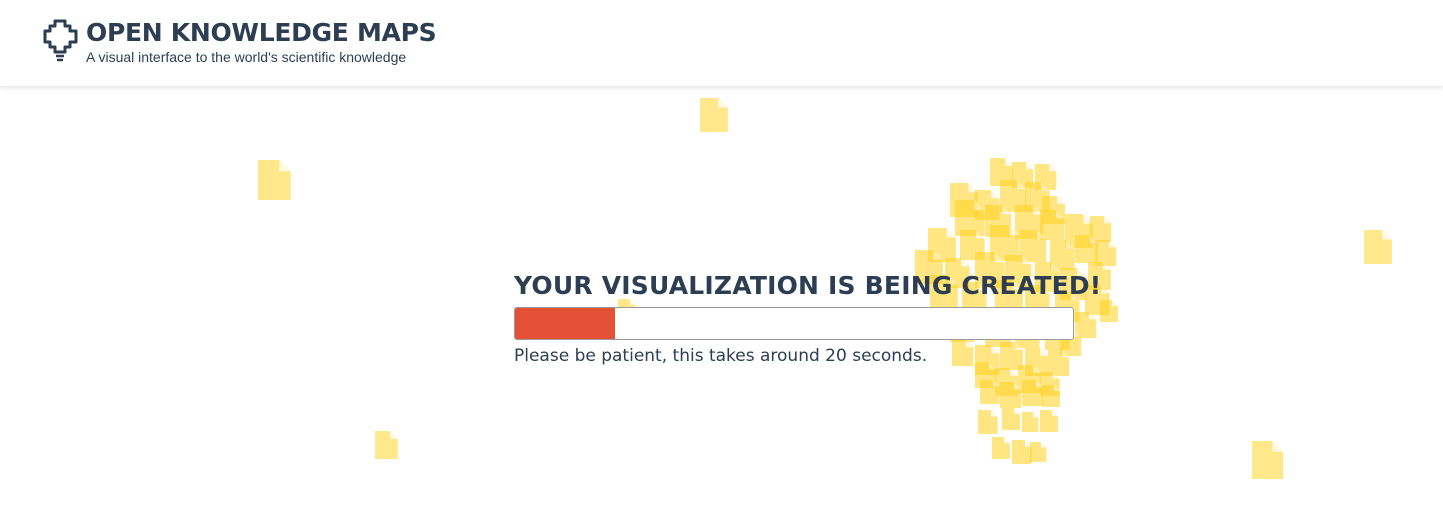 The width and height of the screenshot is (1443, 524). Describe the element at coordinates (261, 32) in the screenshot. I see `site-title: OPEN KNOWLEDGE MAPS` at that location.